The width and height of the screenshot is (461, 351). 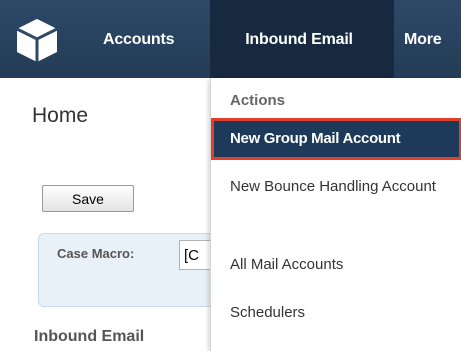 I want to click on page-title: Home, so click(x=60, y=115).